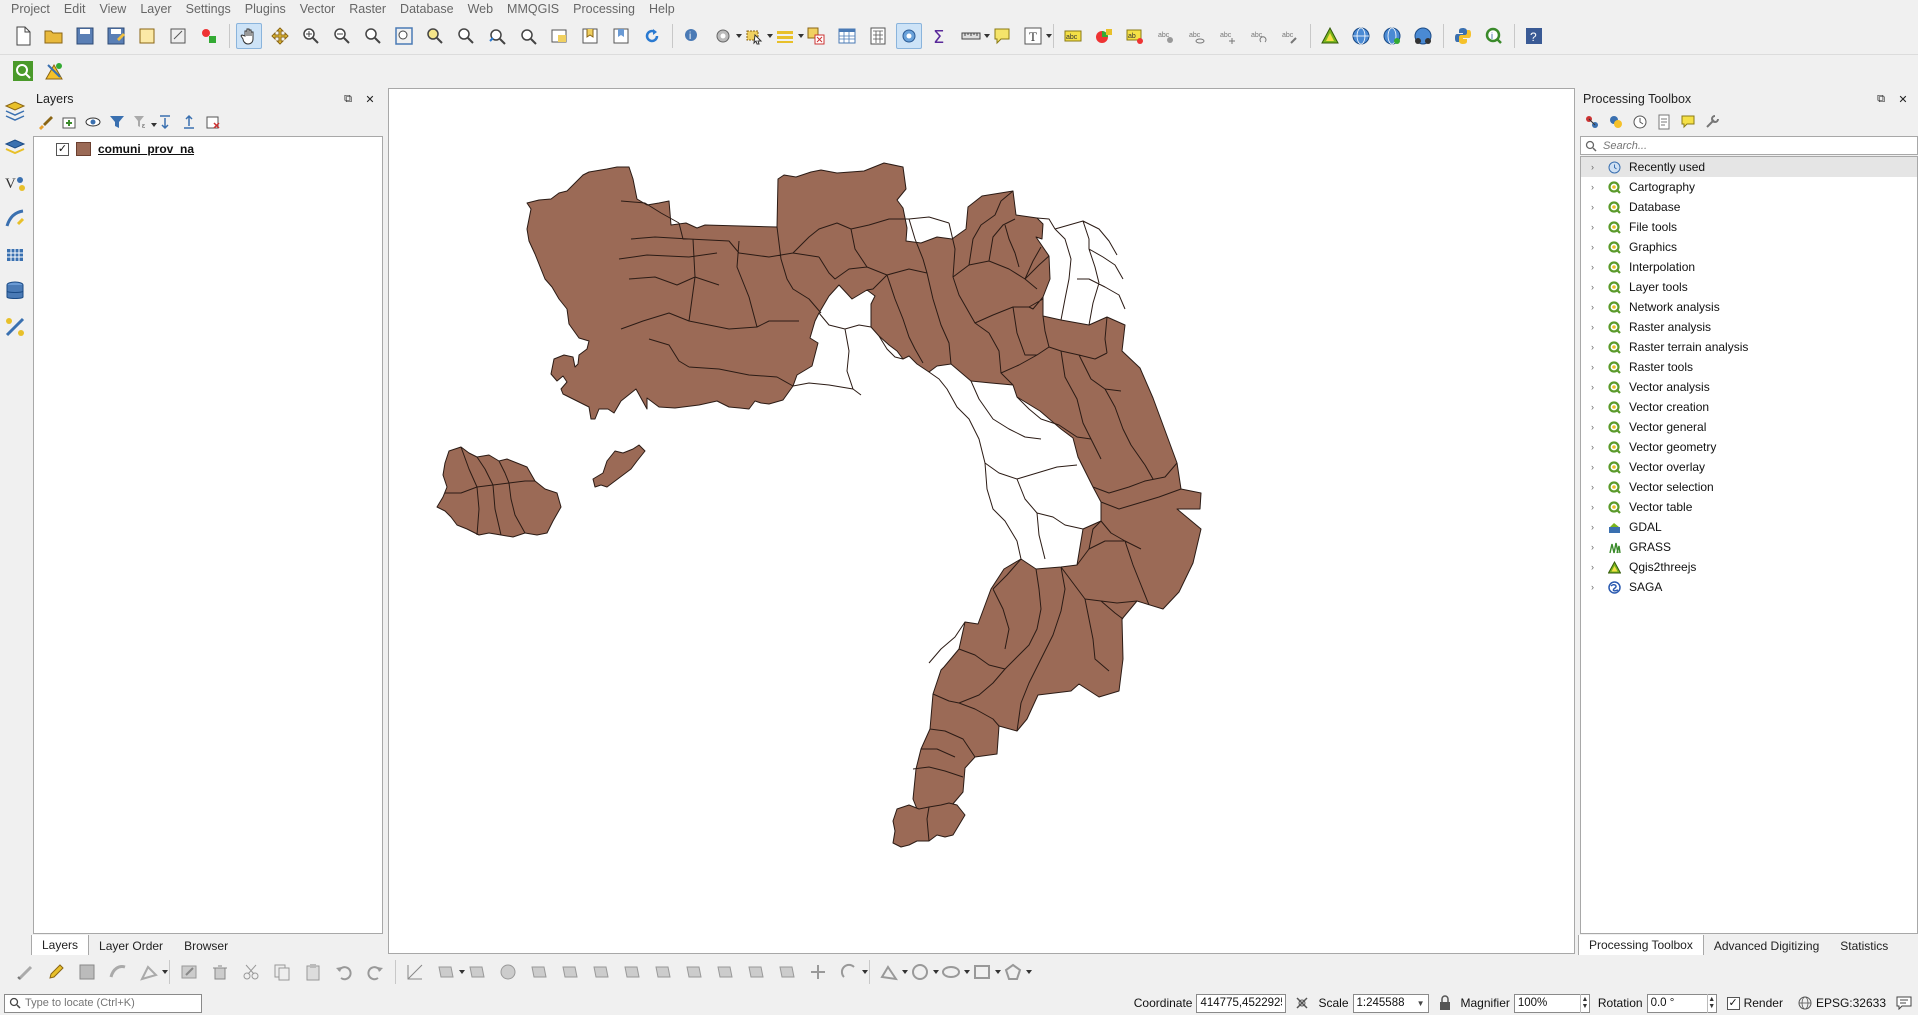  What do you see at coordinates (62, 149) in the screenshot?
I see `layer-visibility-checkbox: ✓` at bounding box center [62, 149].